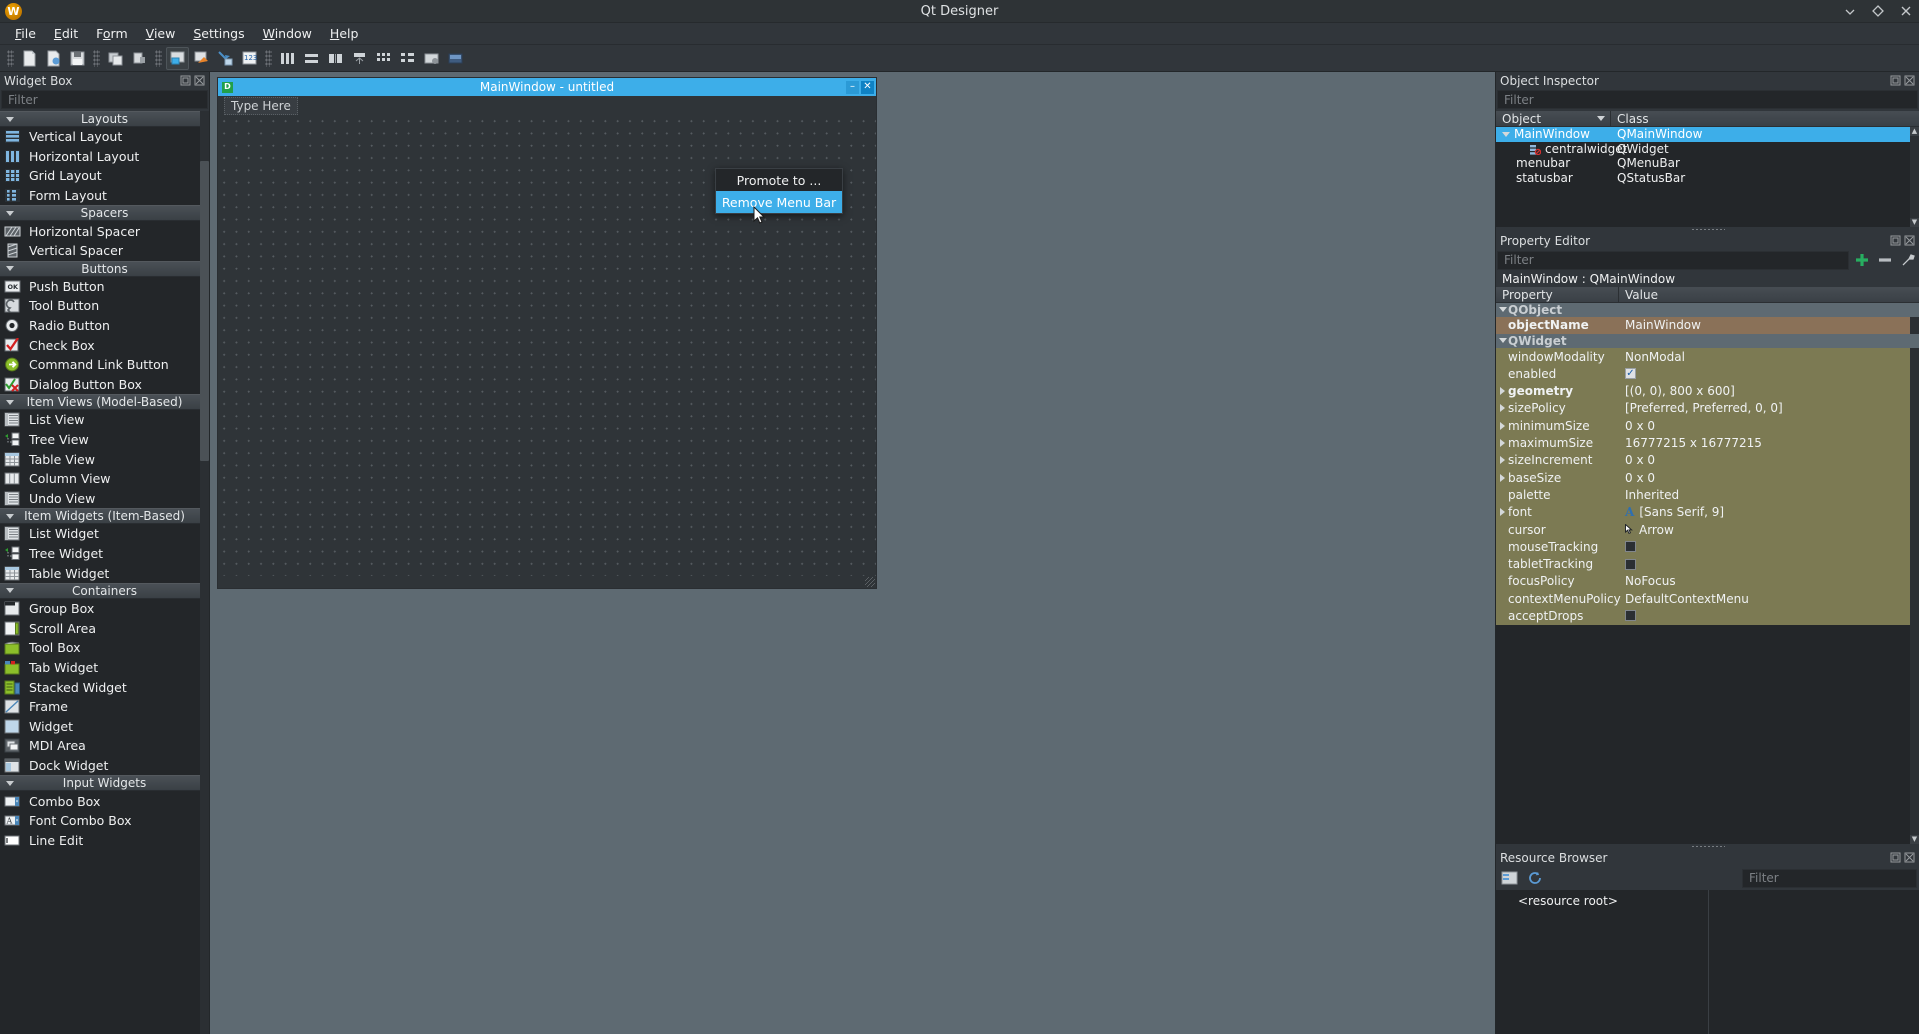  Describe the element at coordinates (104, 326) in the screenshot. I see `widget-item-radio-button: Radio Button` at that location.